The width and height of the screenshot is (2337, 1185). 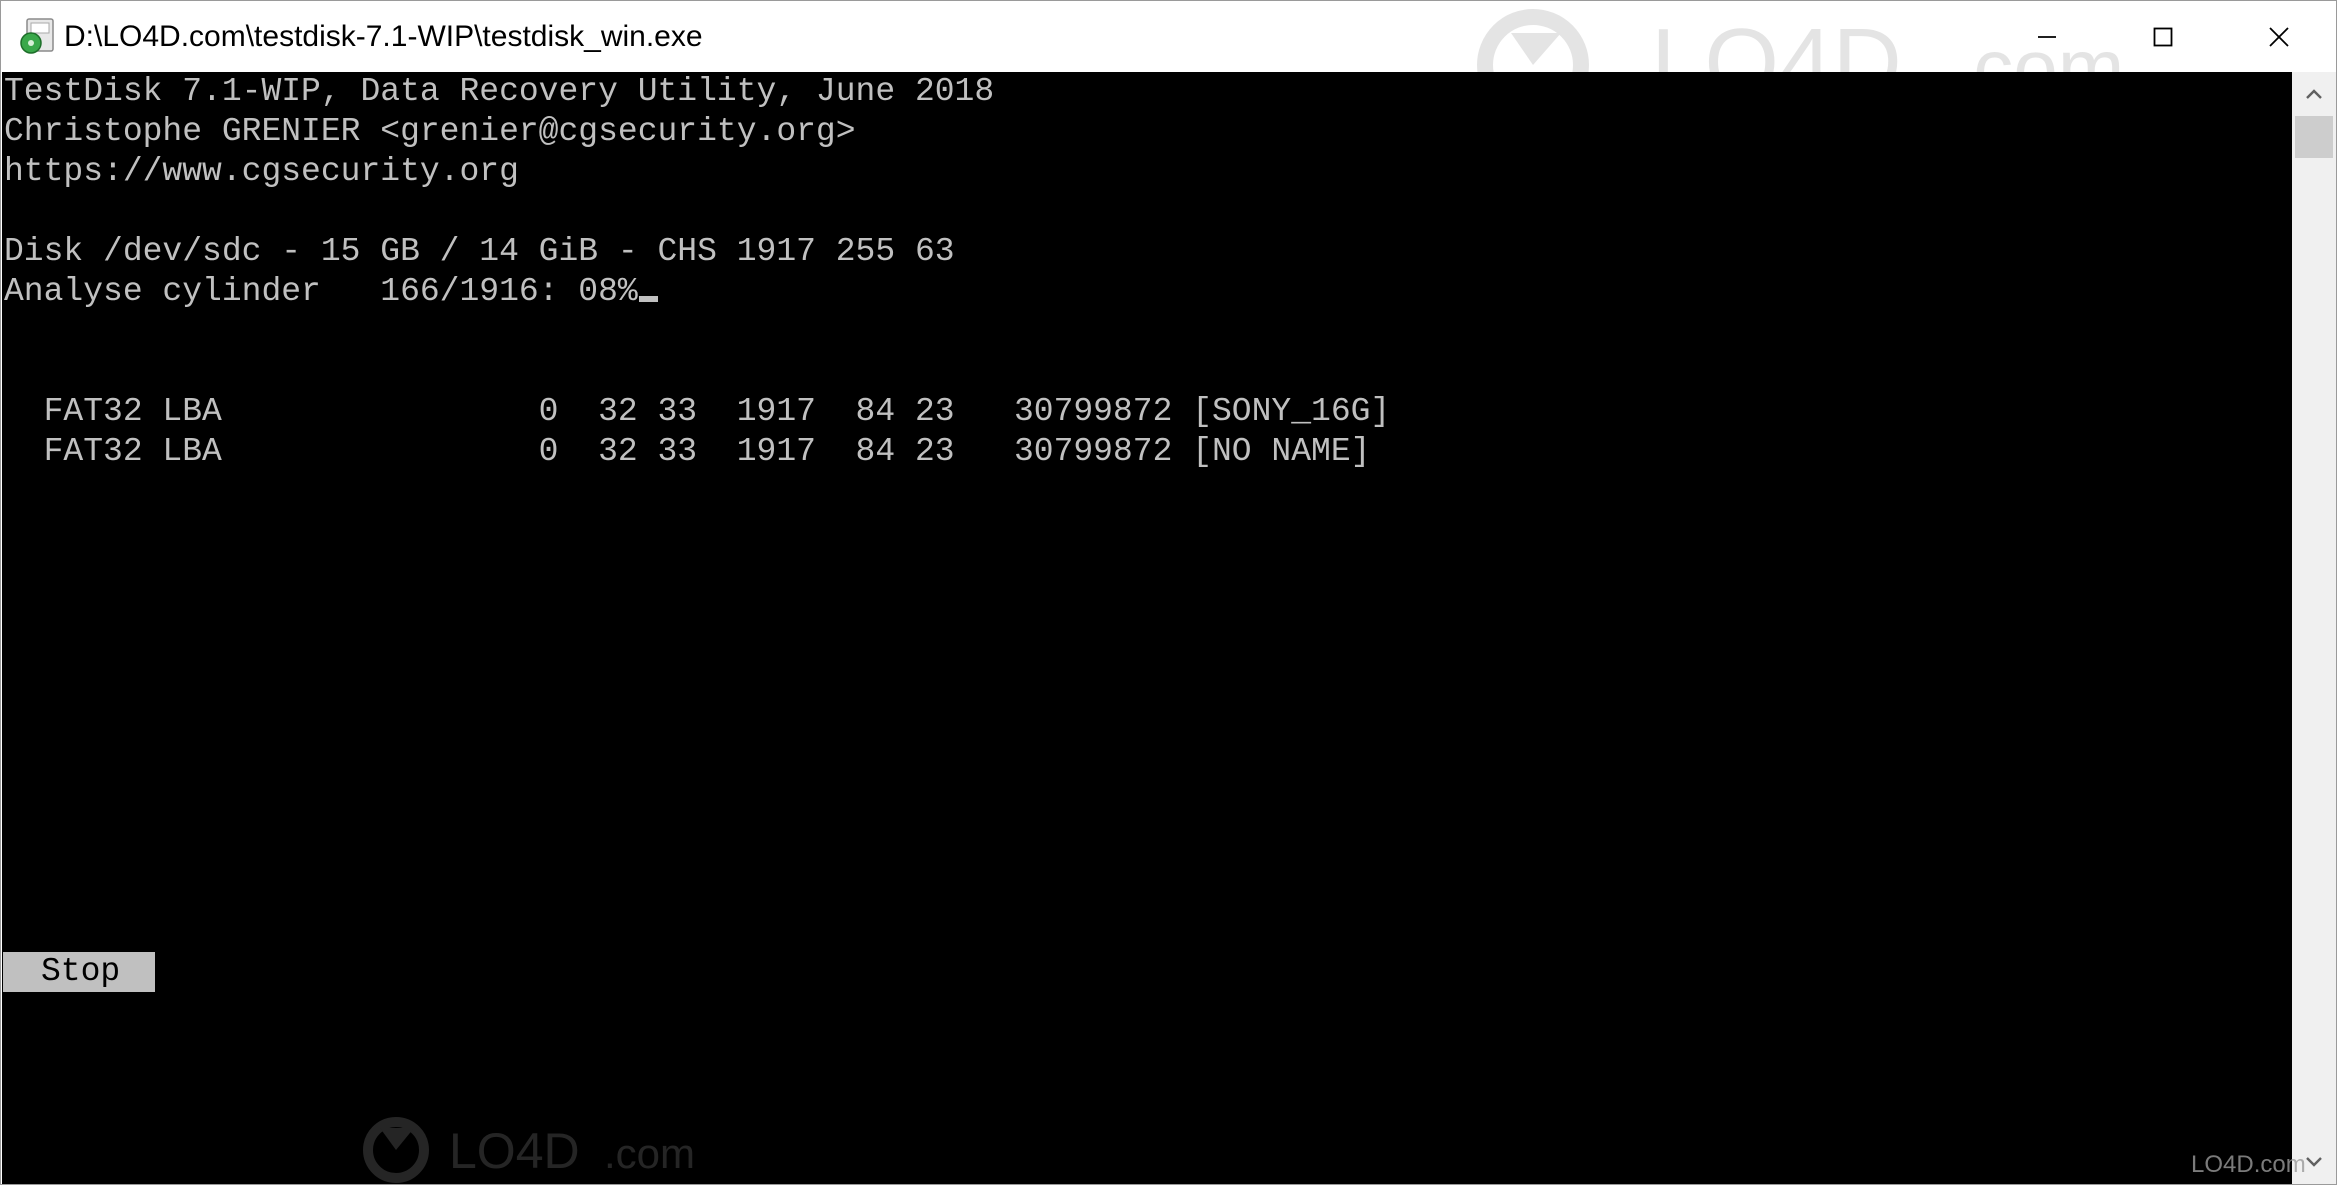 What do you see at coordinates (648, 299) in the screenshot?
I see `text-cursor` at bounding box center [648, 299].